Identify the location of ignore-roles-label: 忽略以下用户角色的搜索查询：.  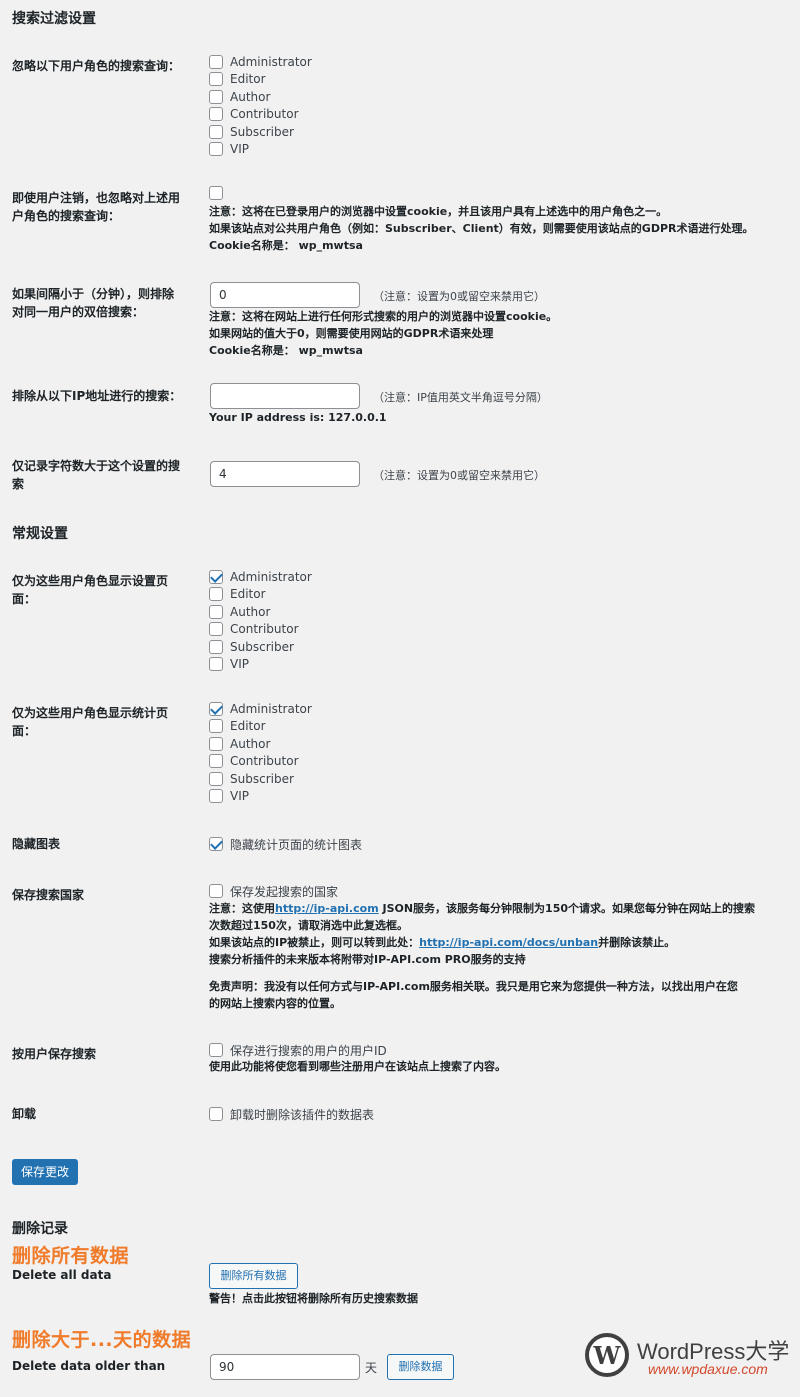
(96, 66).